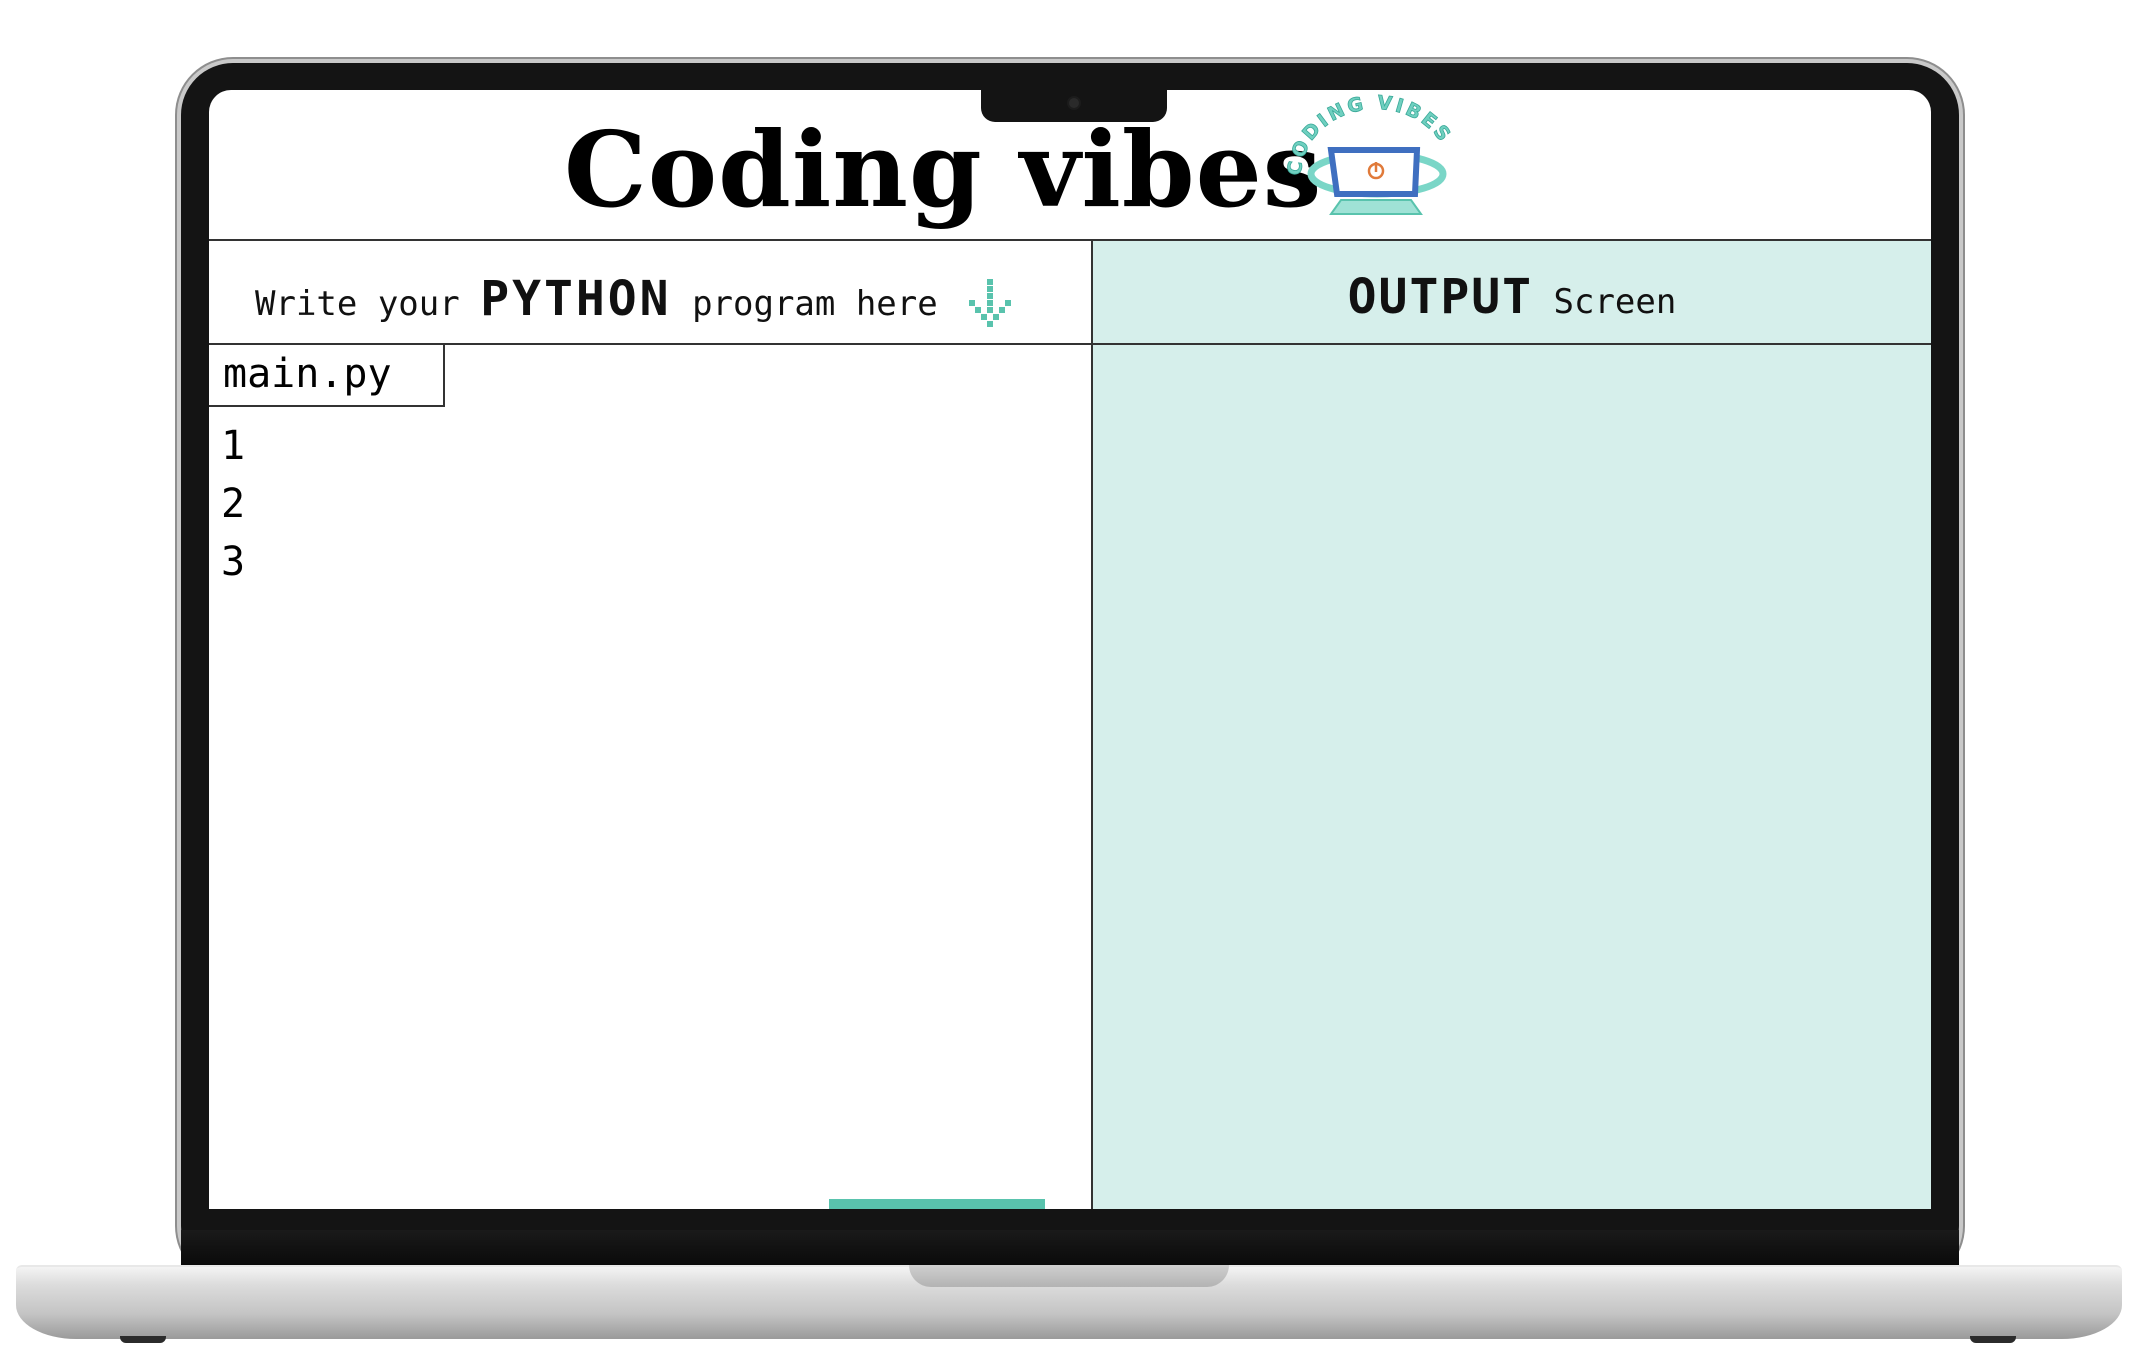 The height and width of the screenshot is (1370, 2138). I want to click on editor-heading-prefix: Write your, so click(357, 304).